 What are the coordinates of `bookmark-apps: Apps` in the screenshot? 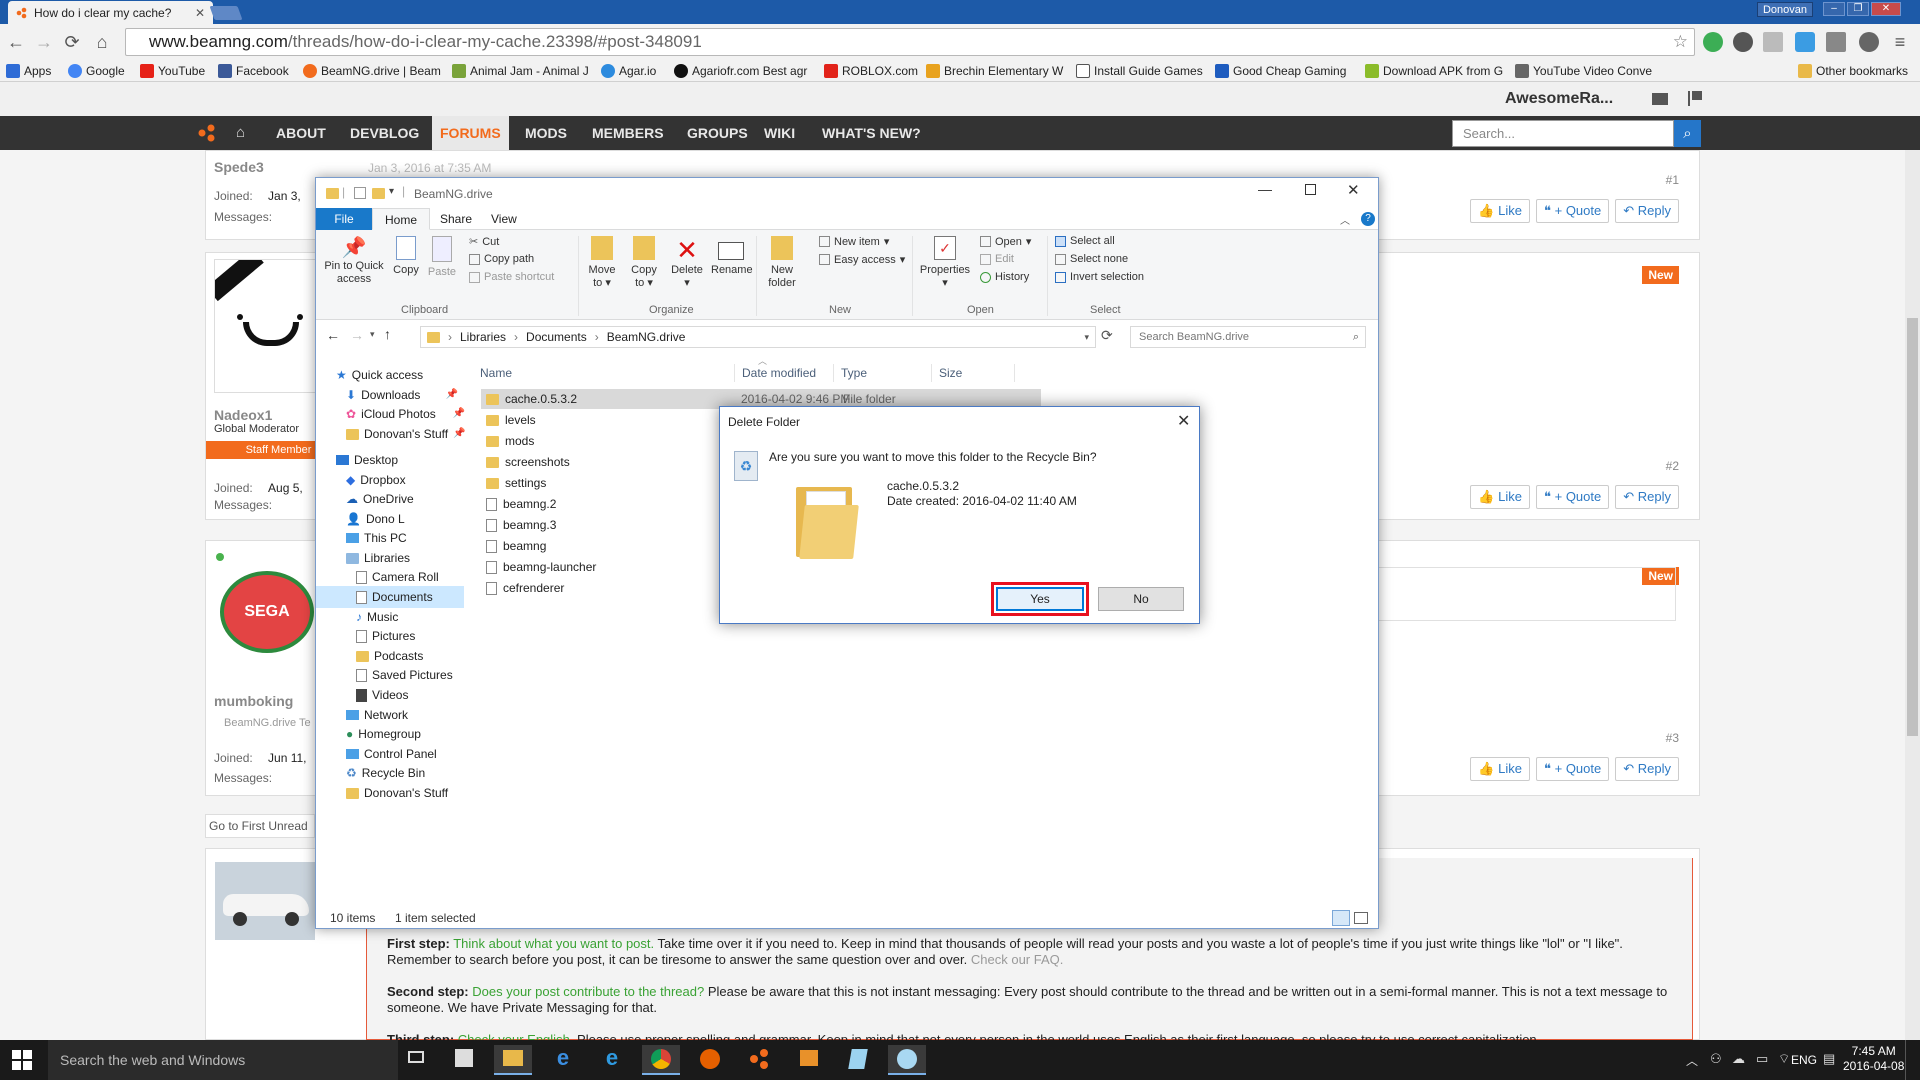 It's located at (28, 71).